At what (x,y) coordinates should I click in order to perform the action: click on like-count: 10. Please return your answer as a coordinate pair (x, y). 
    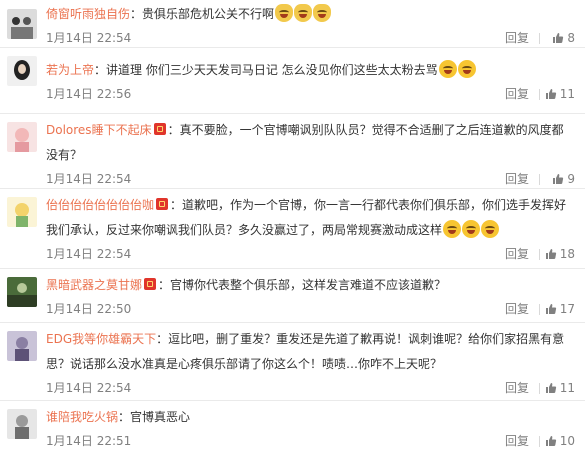
    Looking at the image, I should click on (567, 441).